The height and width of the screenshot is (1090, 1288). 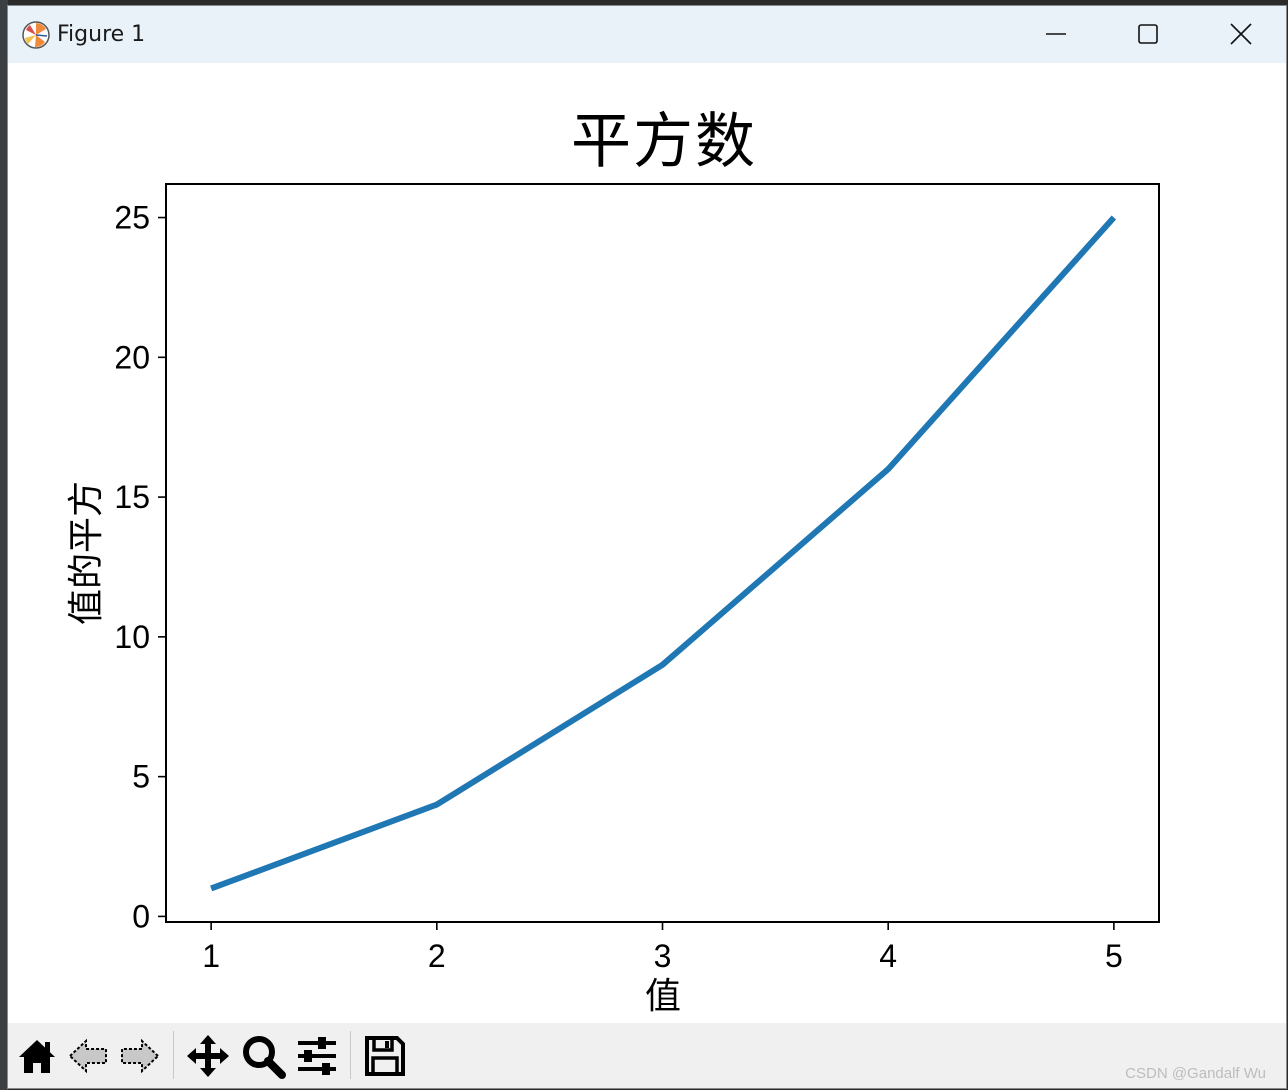 I want to click on configure-subplots-button, so click(x=317, y=1056).